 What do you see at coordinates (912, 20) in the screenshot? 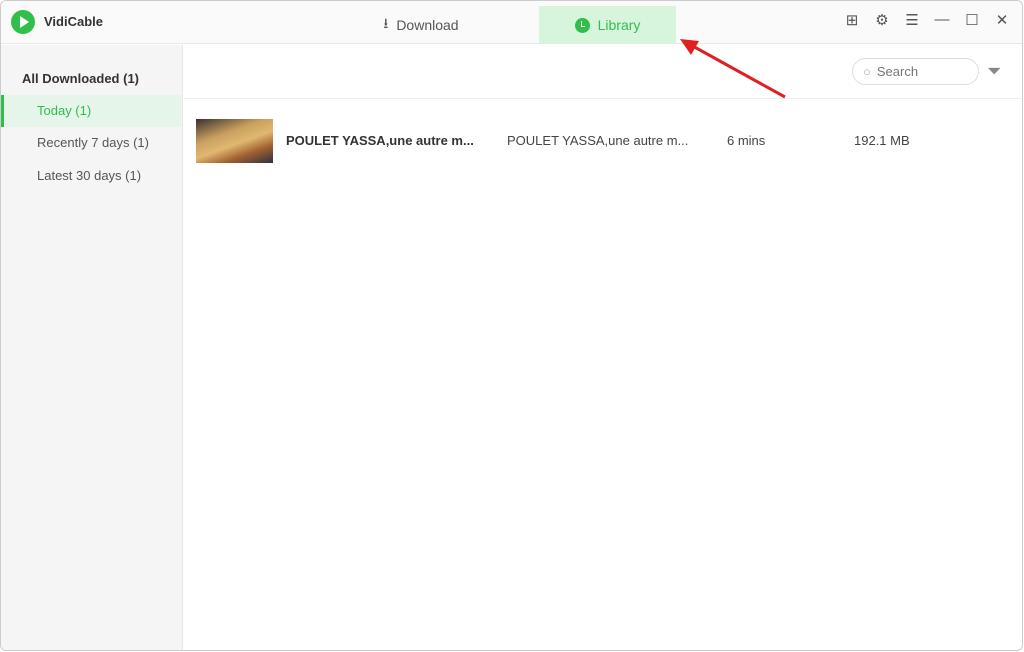
I see `menu-icon: ☰` at bounding box center [912, 20].